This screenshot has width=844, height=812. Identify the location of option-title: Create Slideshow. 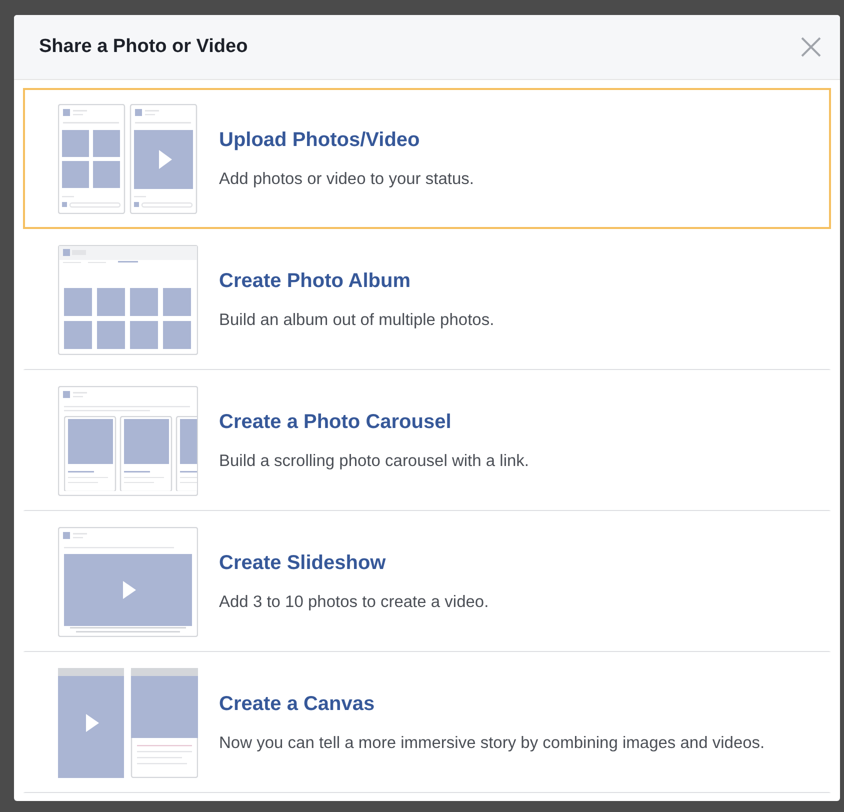
(303, 563).